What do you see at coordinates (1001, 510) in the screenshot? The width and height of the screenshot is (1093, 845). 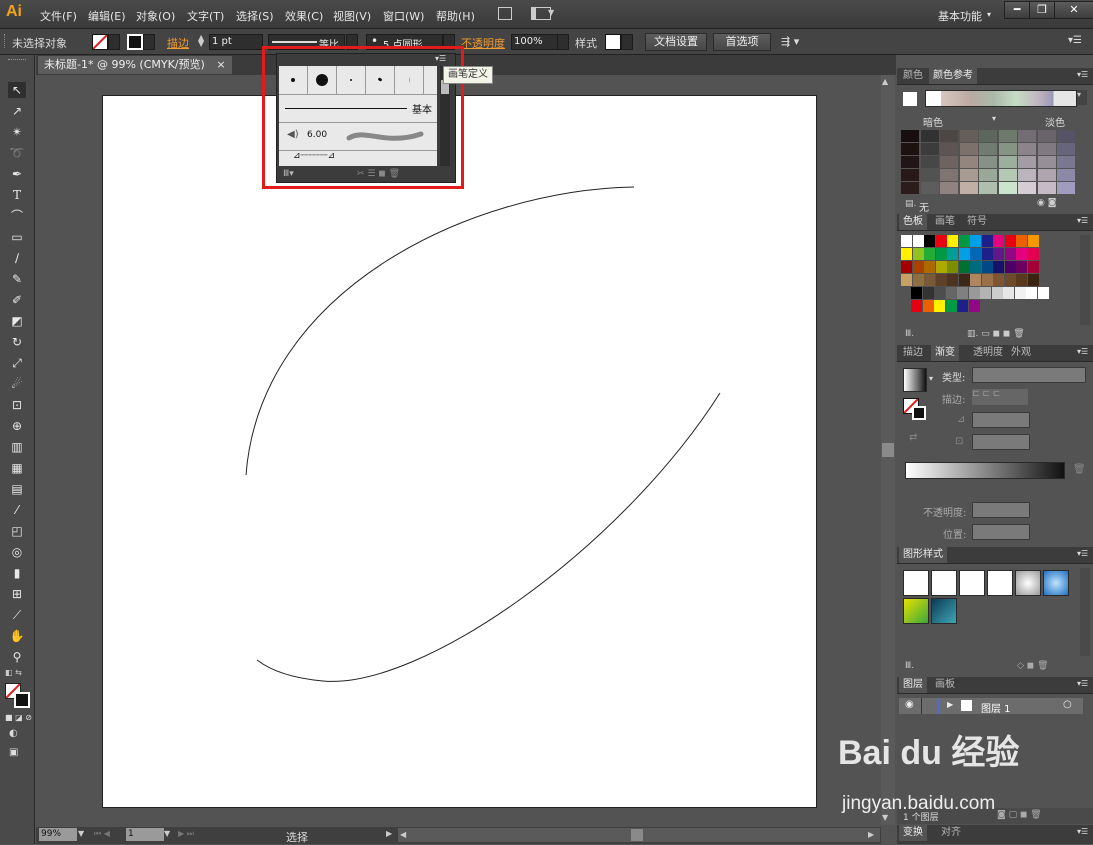 I see `stop-opacity-field` at bounding box center [1001, 510].